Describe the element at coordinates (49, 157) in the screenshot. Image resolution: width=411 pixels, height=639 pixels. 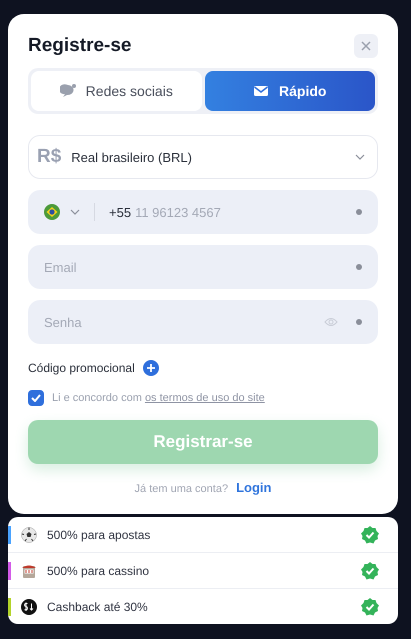
I see `currency-symbol: R$` at that location.